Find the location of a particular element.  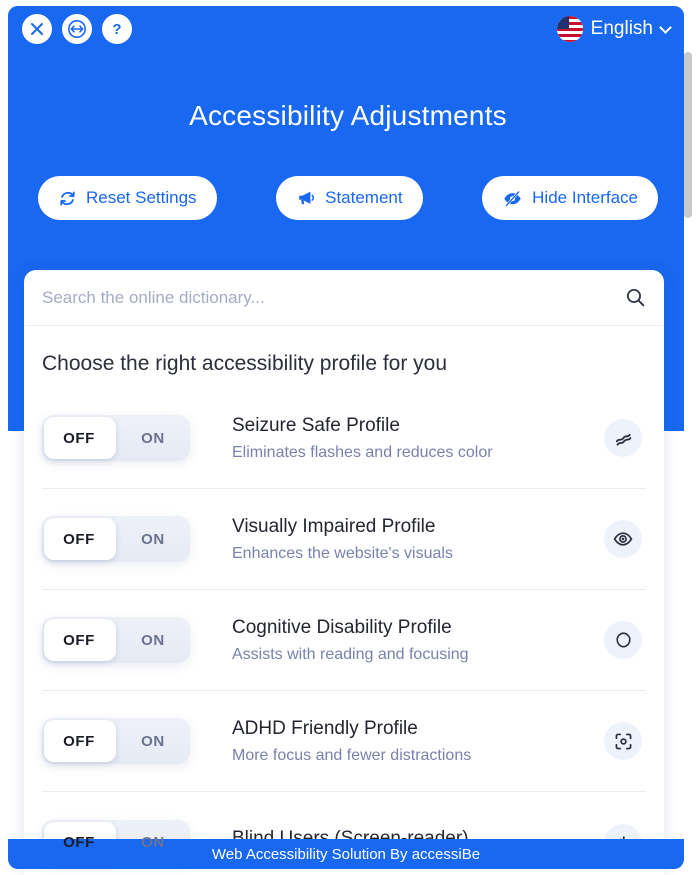

profile-description: Assists with reading and focusing is located at coordinates (350, 654).